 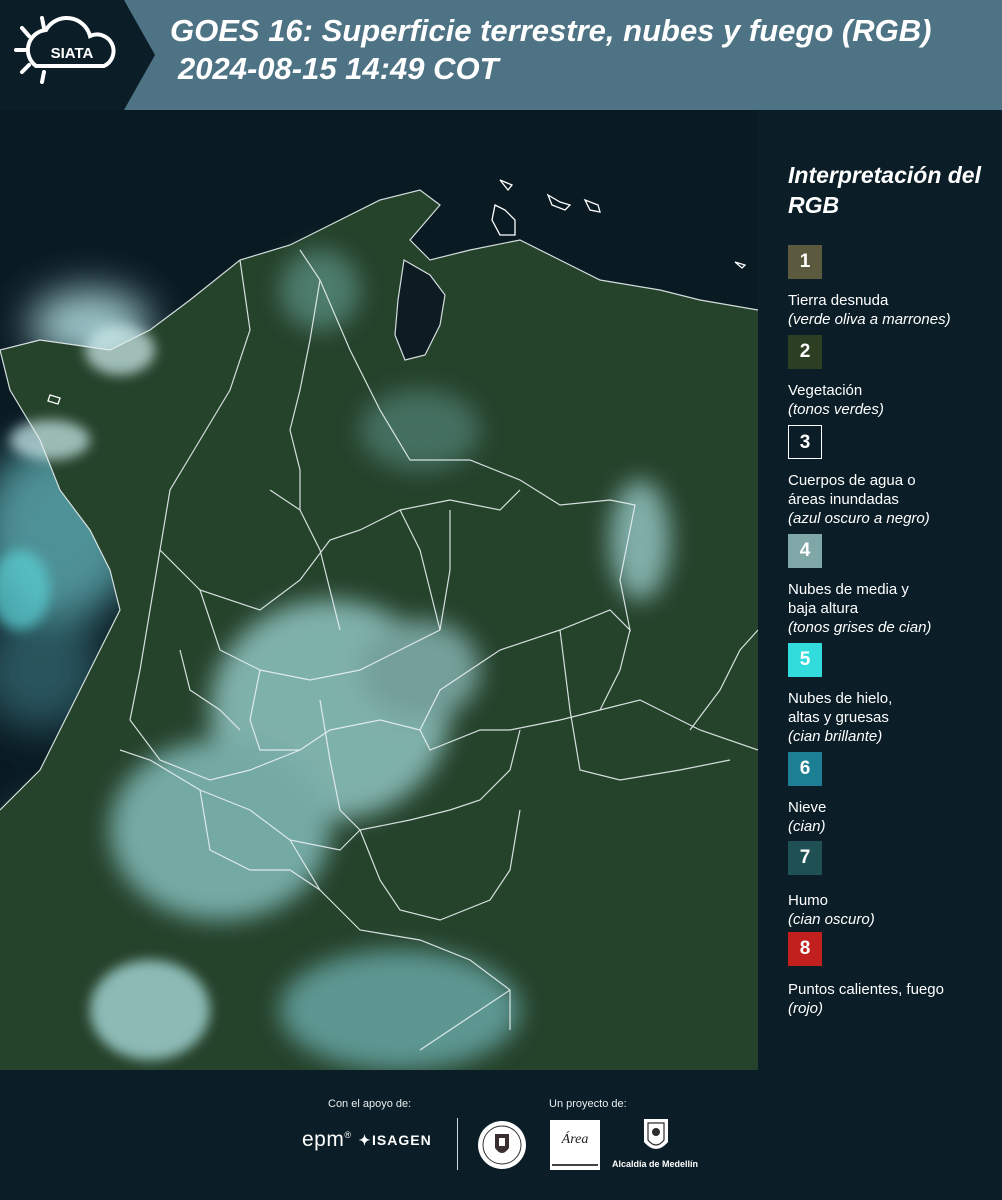 What do you see at coordinates (807, 826) in the screenshot?
I see `legend-desc: (cian)` at bounding box center [807, 826].